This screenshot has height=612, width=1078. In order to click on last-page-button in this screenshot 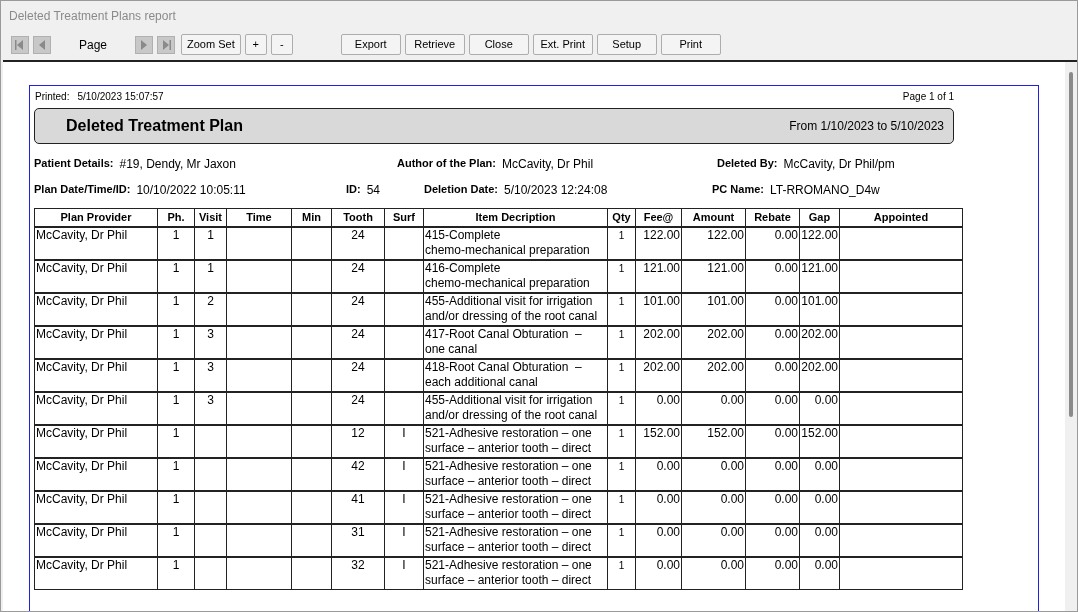, I will do `click(166, 44)`.